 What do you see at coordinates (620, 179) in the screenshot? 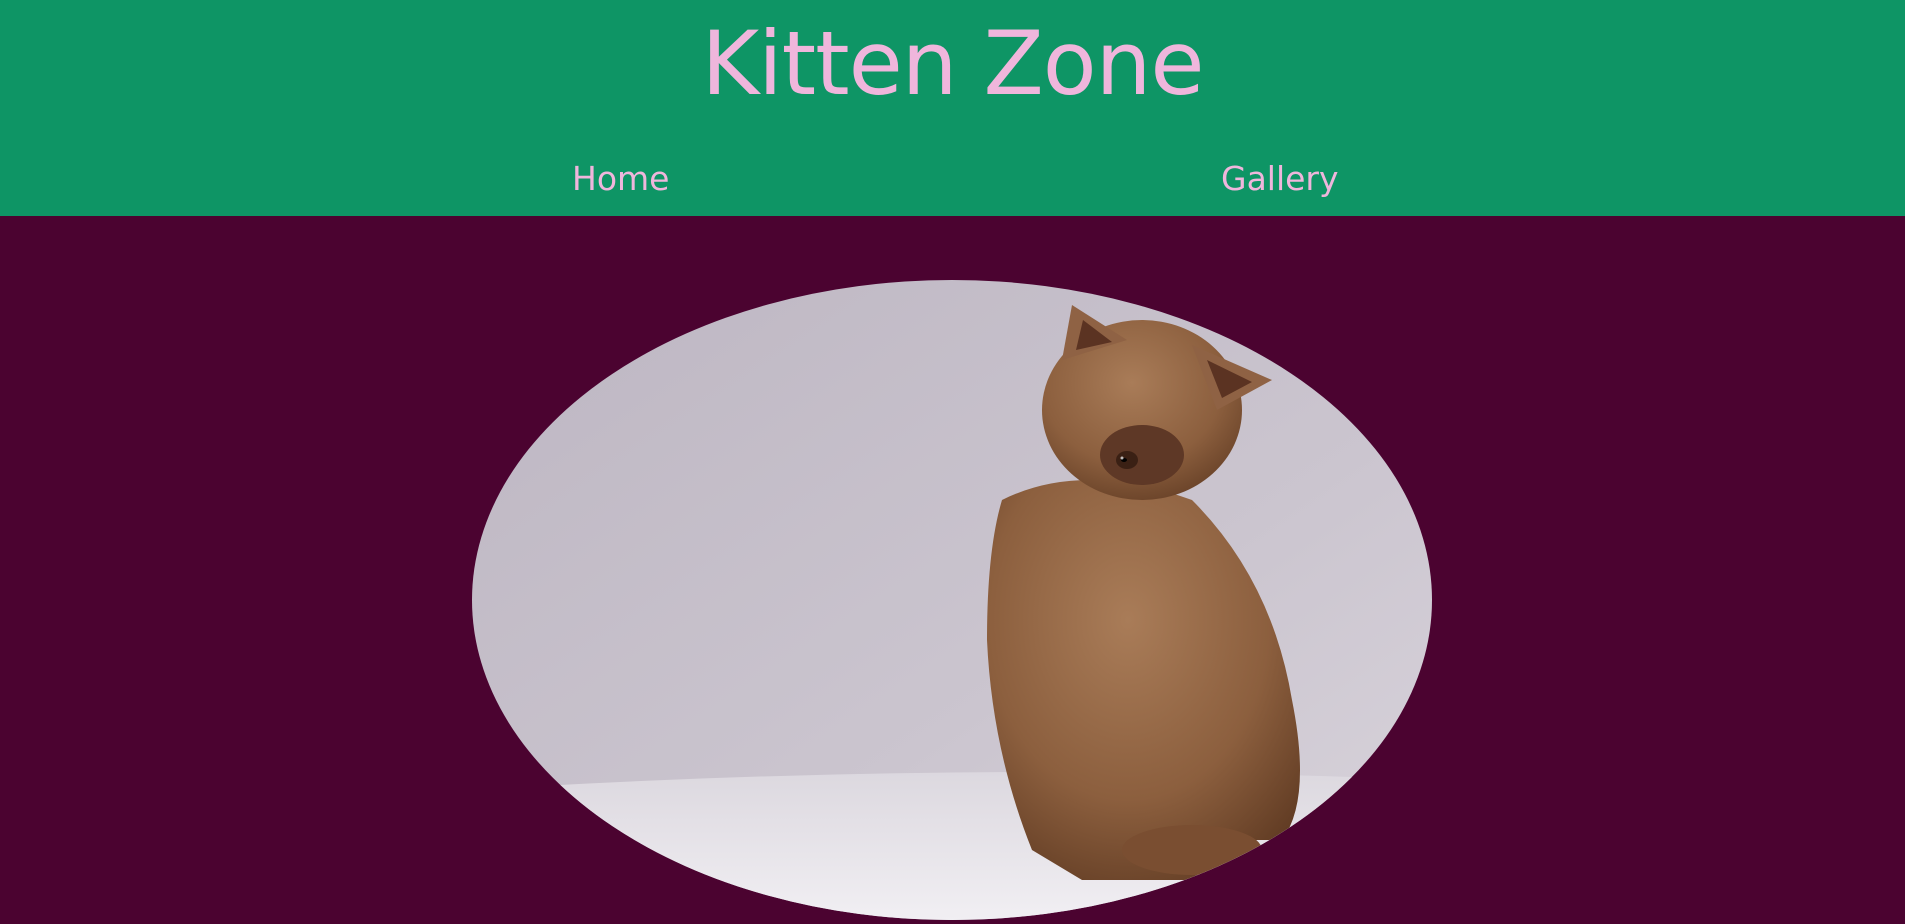
I see `nav-link-home: Home` at bounding box center [620, 179].